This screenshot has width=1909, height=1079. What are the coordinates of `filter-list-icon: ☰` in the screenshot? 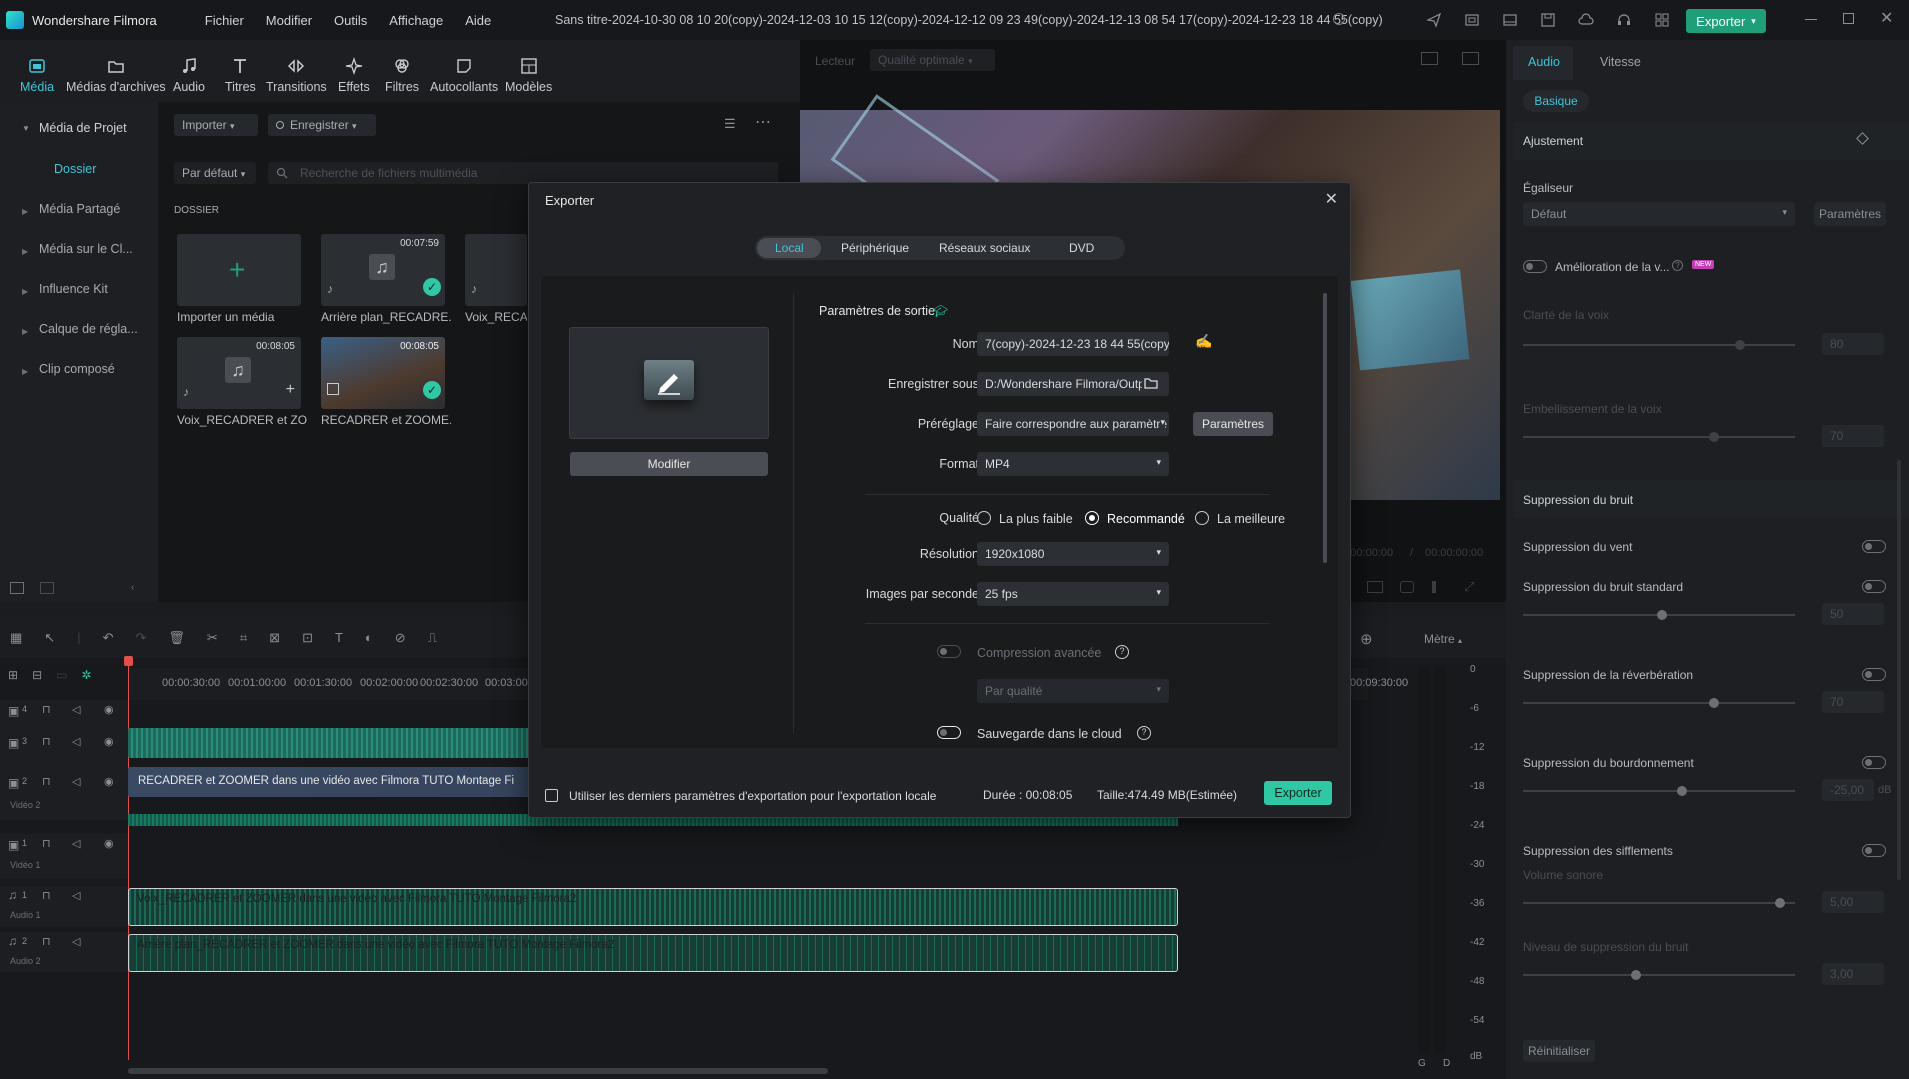 It's located at (730, 124).